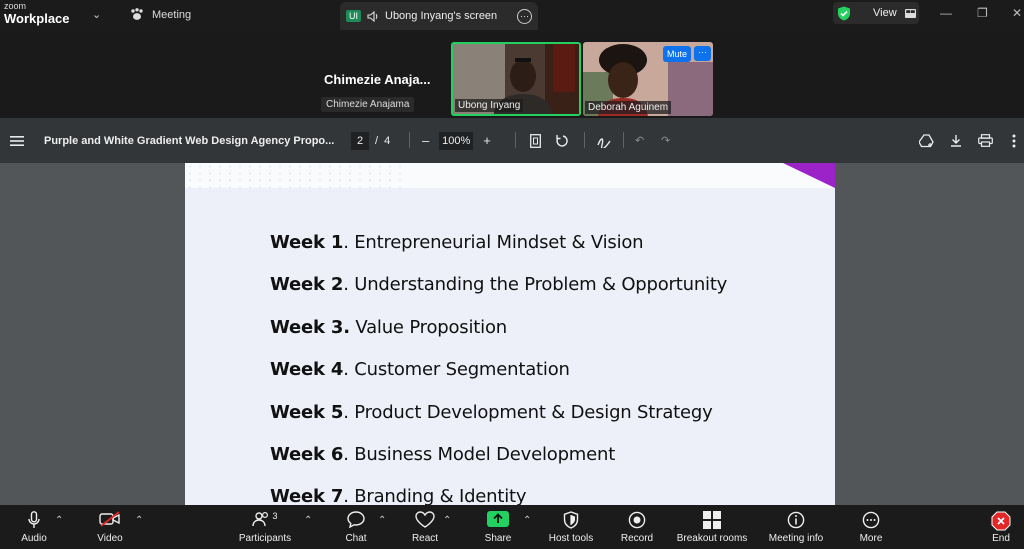 The image size is (1024, 549). Describe the element at coordinates (946, 13) in the screenshot. I see `minimize-icon: —` at that location.